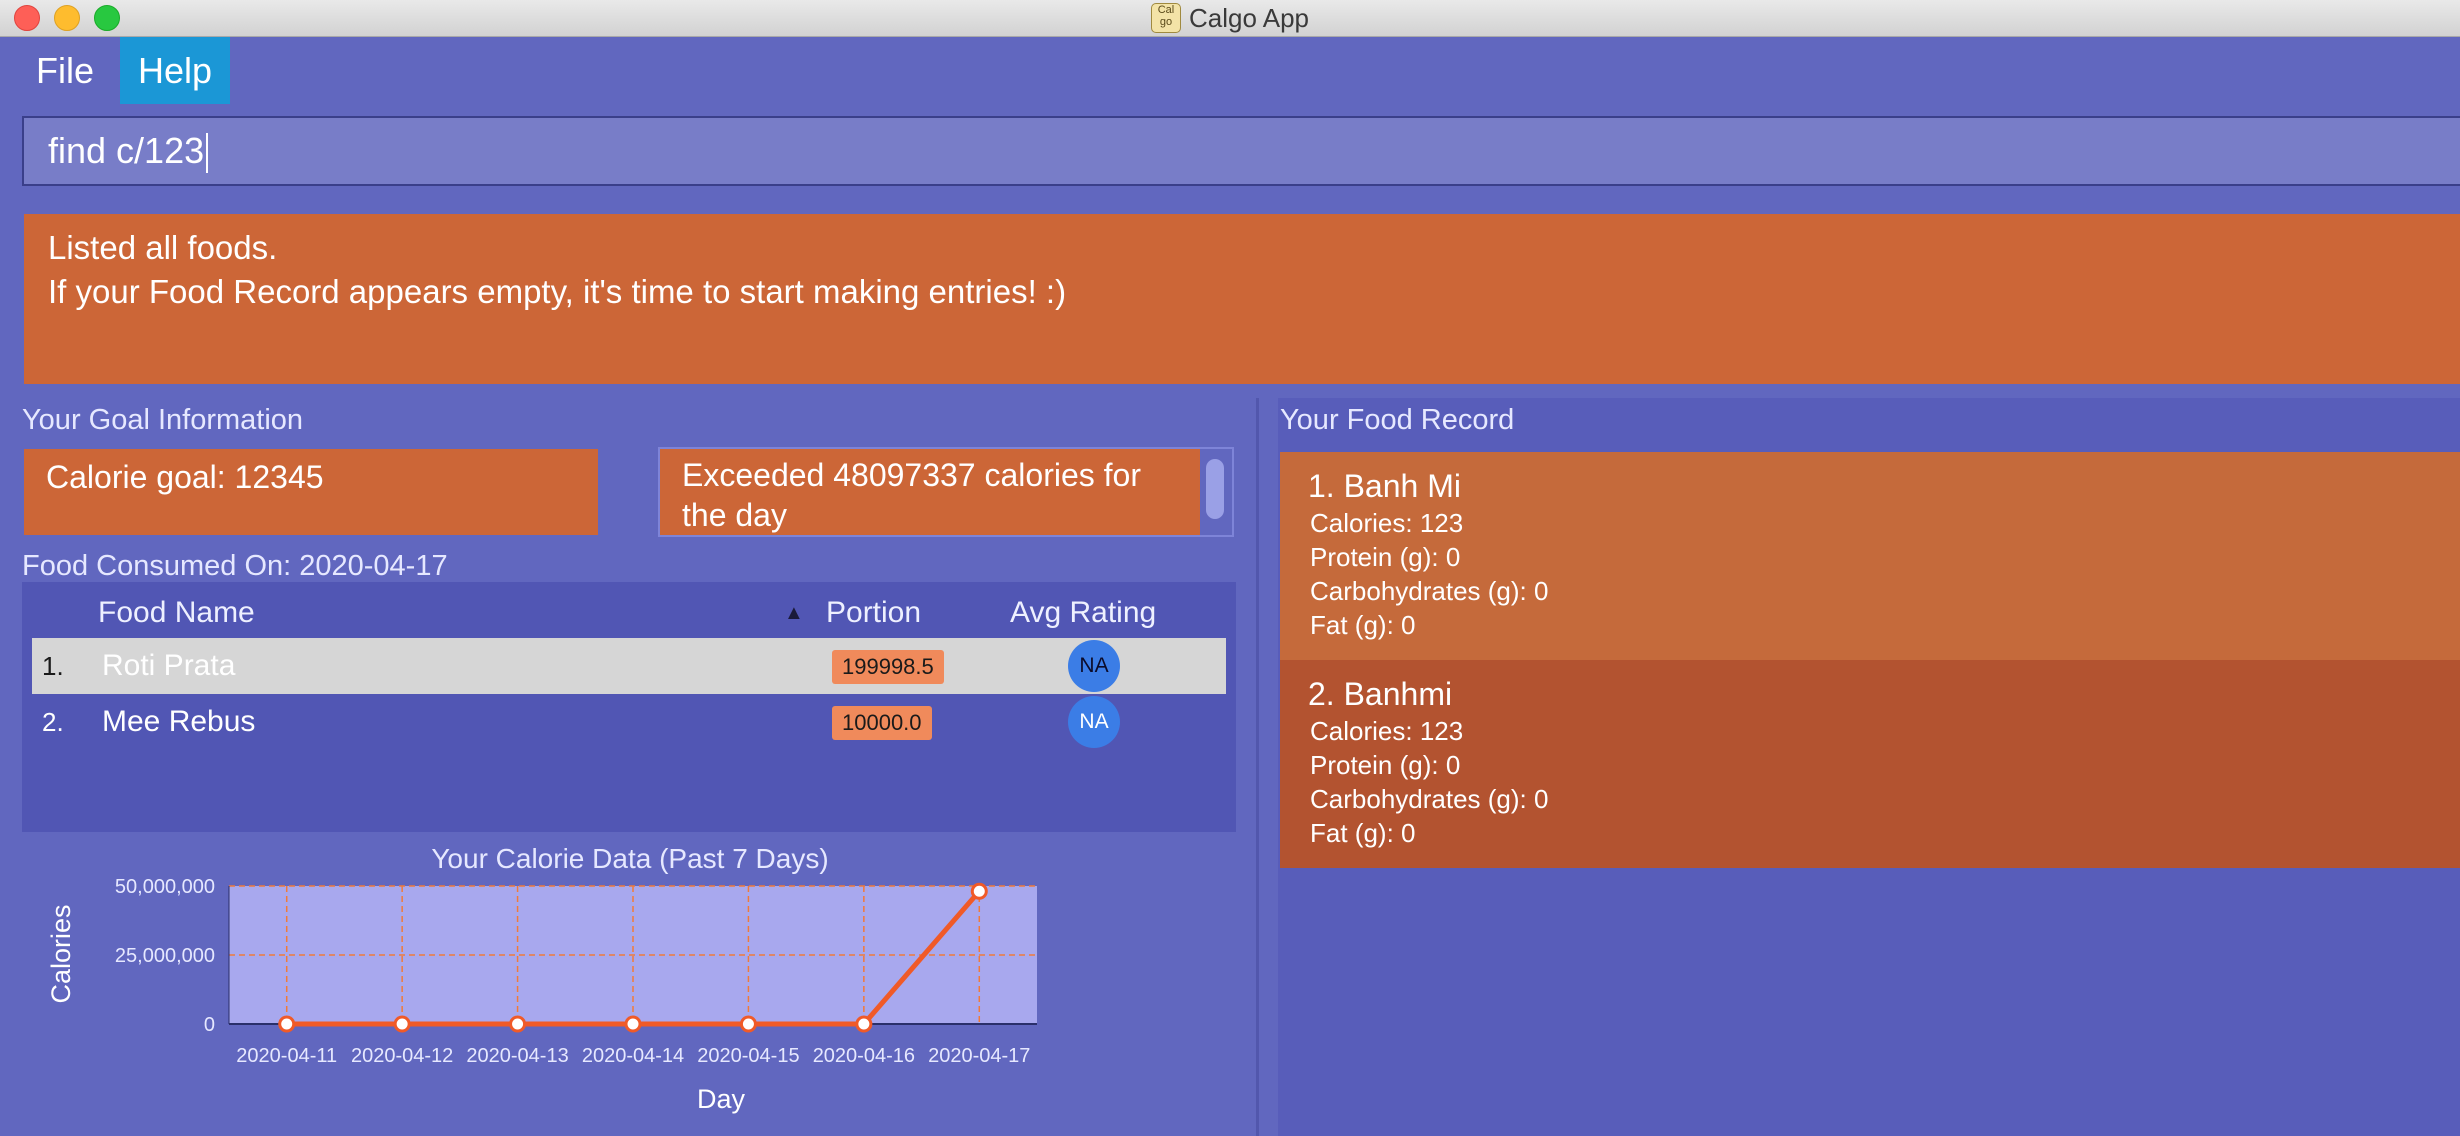  I want to click on goal-status-scrollbar, so click(1216, 492).